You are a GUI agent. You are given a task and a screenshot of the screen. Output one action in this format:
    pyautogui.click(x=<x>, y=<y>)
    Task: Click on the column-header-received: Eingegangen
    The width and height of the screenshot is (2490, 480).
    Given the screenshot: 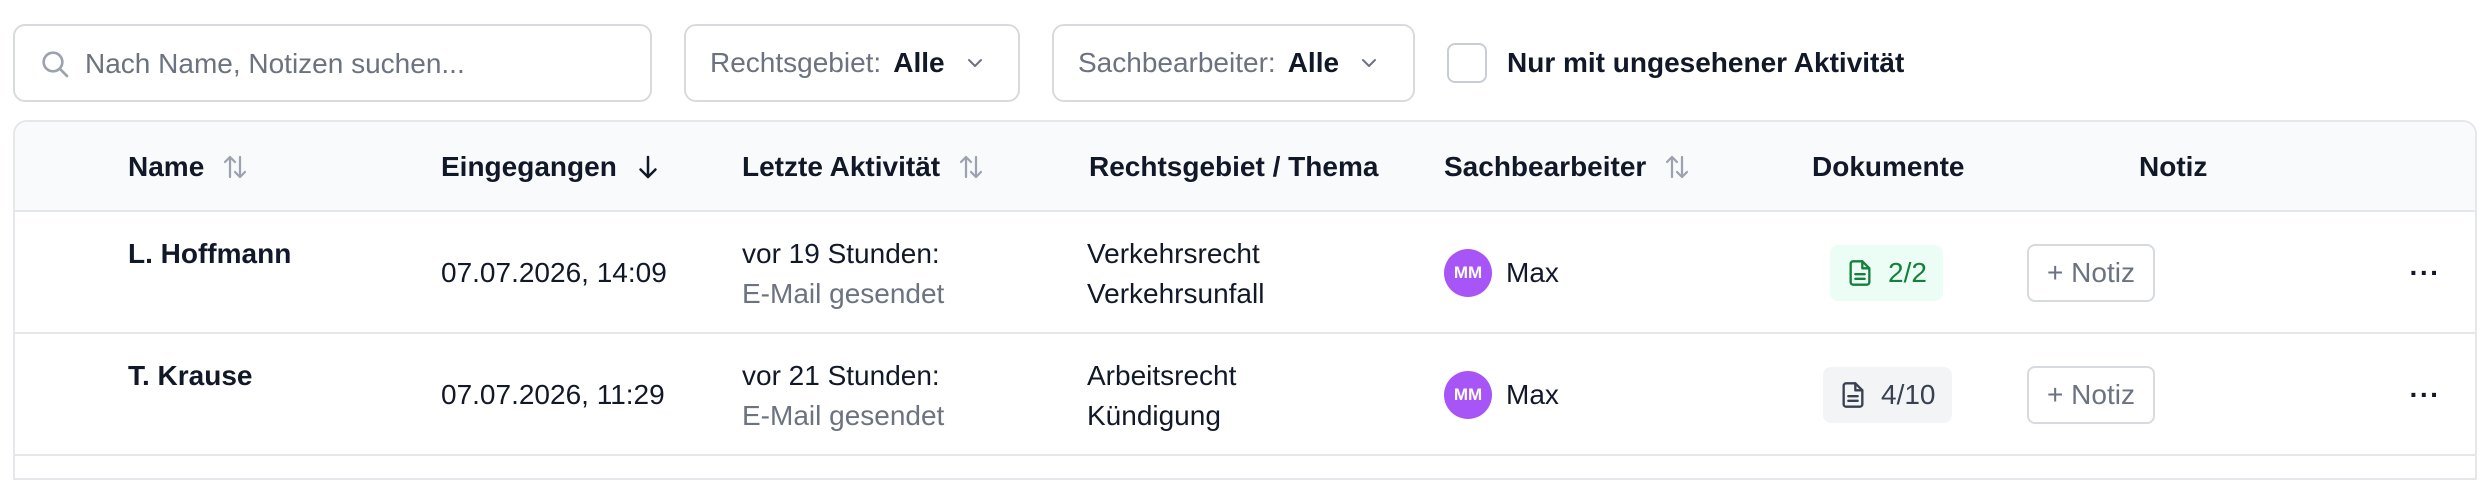 What is the action you would take?
    pyautogui.click(x=552, y=167)
    